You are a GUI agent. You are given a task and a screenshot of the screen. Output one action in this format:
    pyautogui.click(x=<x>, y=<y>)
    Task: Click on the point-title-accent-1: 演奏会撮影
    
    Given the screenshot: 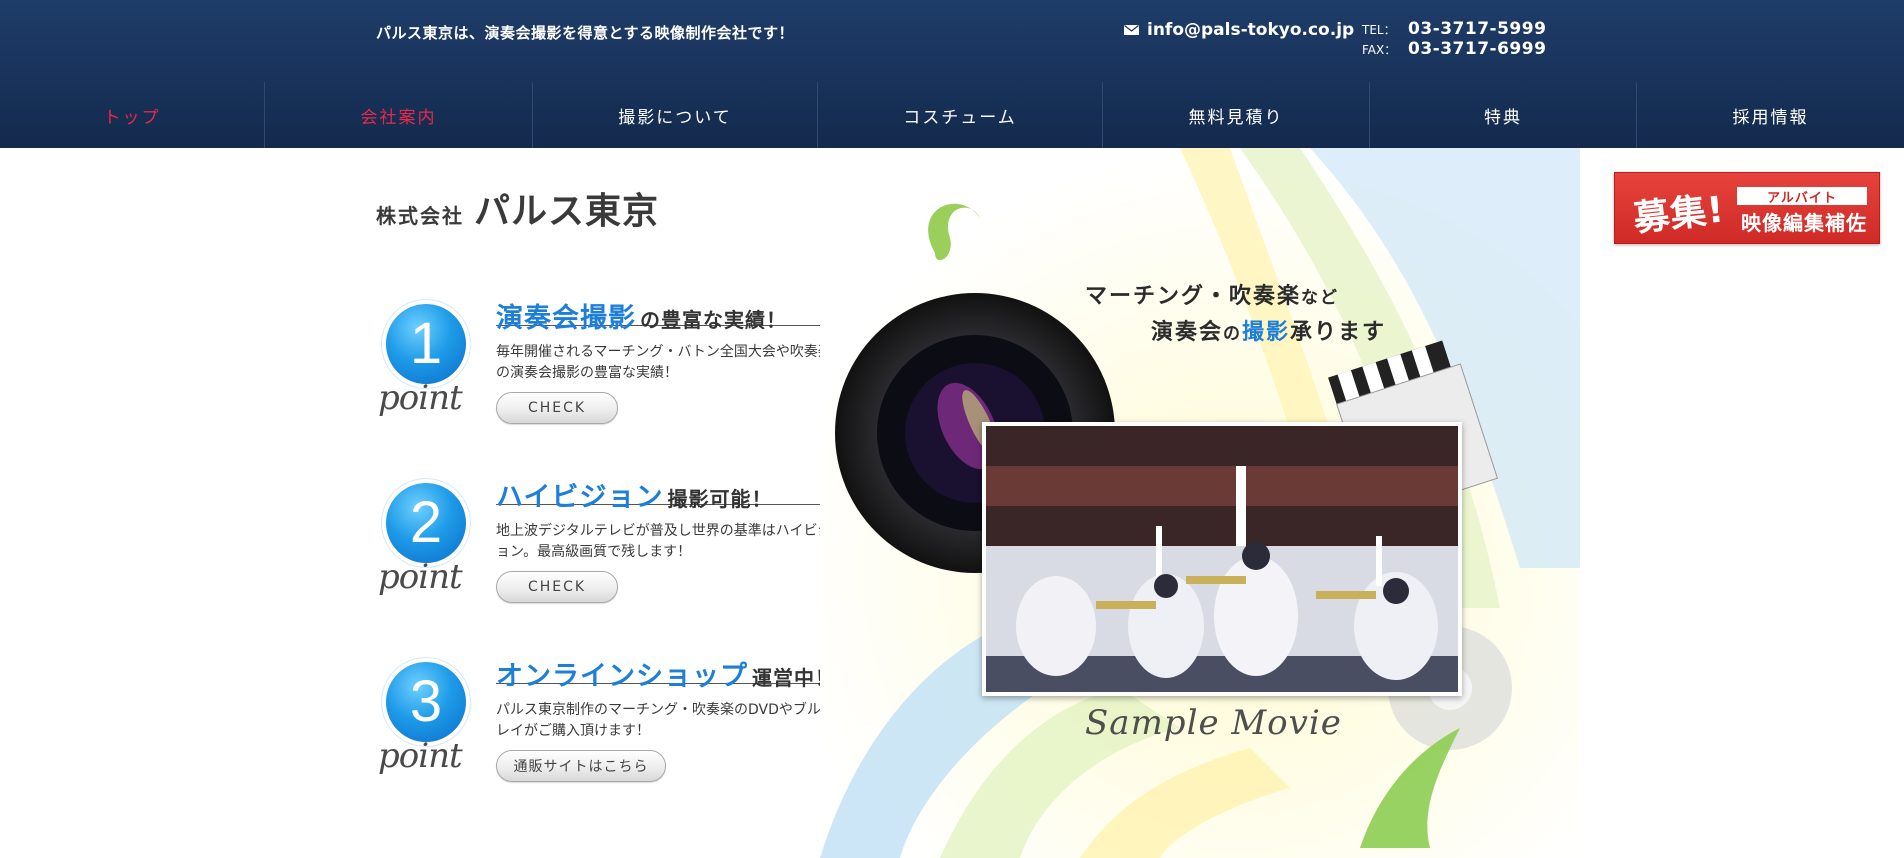 What is the action you would take?
    pyautogui.click(x=566, y=318)
    